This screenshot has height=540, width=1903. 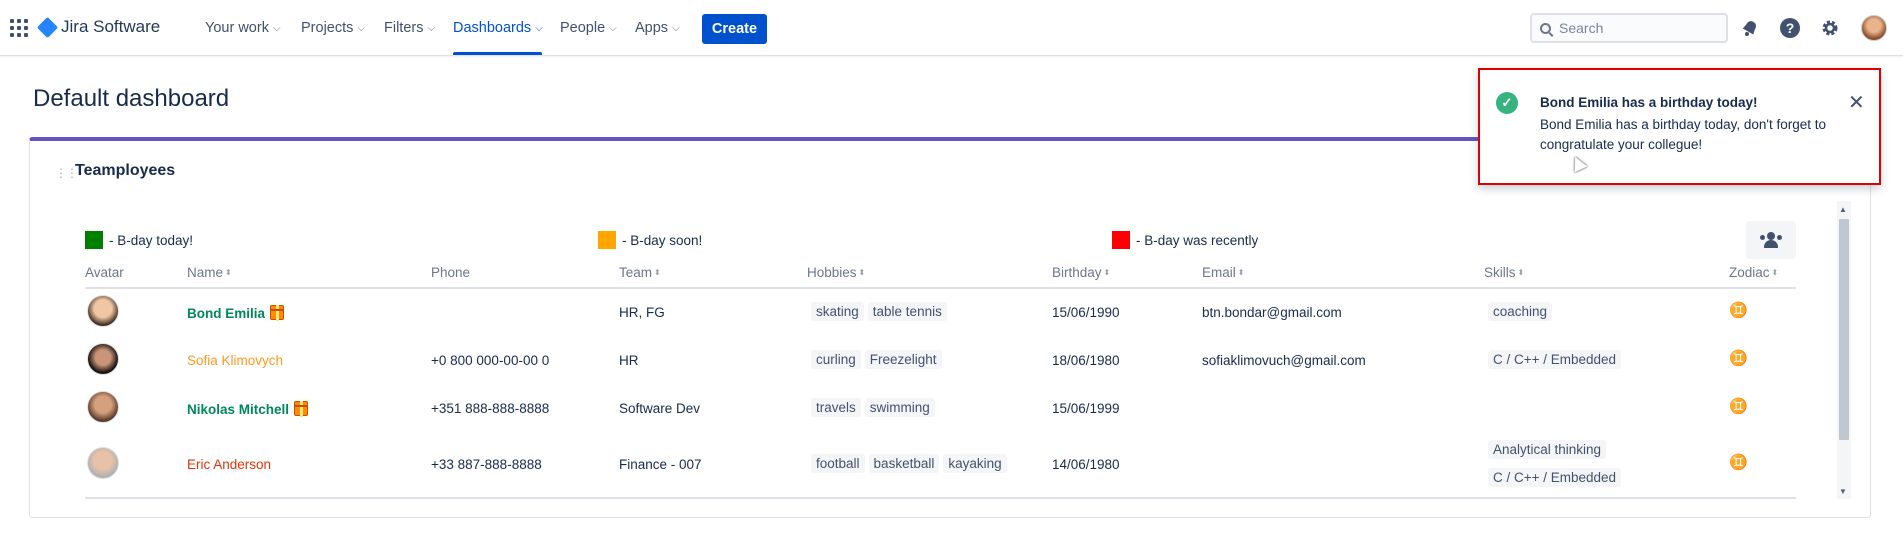 I want to click on employee-skills: coaching, so click(x=1522, y=311).